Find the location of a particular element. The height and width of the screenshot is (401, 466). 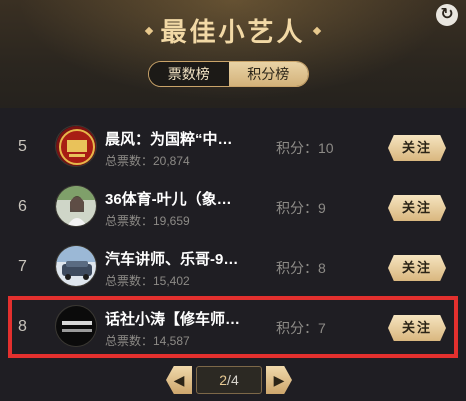

list-item: 6 36体育-叶儿（象… 总票数：19,659 积分：9 关注 is located at coordinates (233, 208).